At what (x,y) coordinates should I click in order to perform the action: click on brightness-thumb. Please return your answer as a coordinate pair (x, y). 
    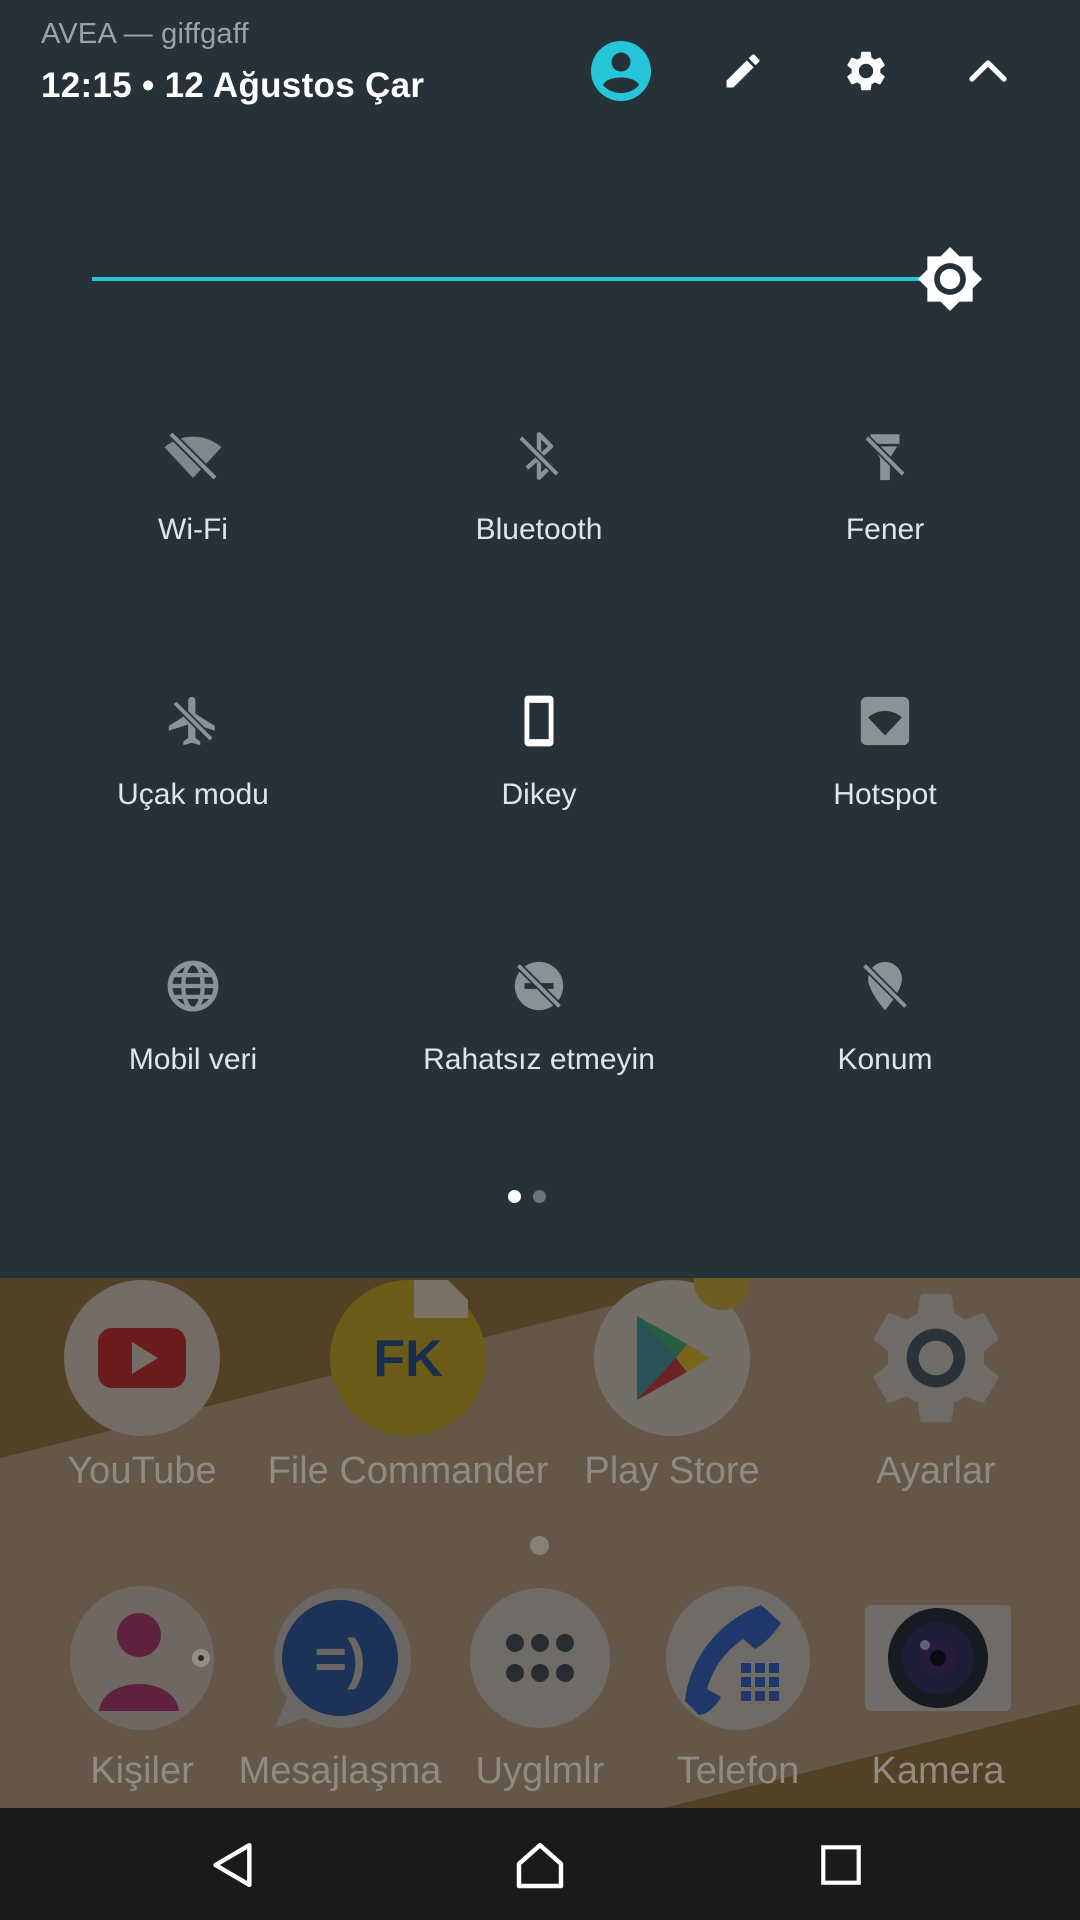
    Looking at the image, I should click on (950, 279).